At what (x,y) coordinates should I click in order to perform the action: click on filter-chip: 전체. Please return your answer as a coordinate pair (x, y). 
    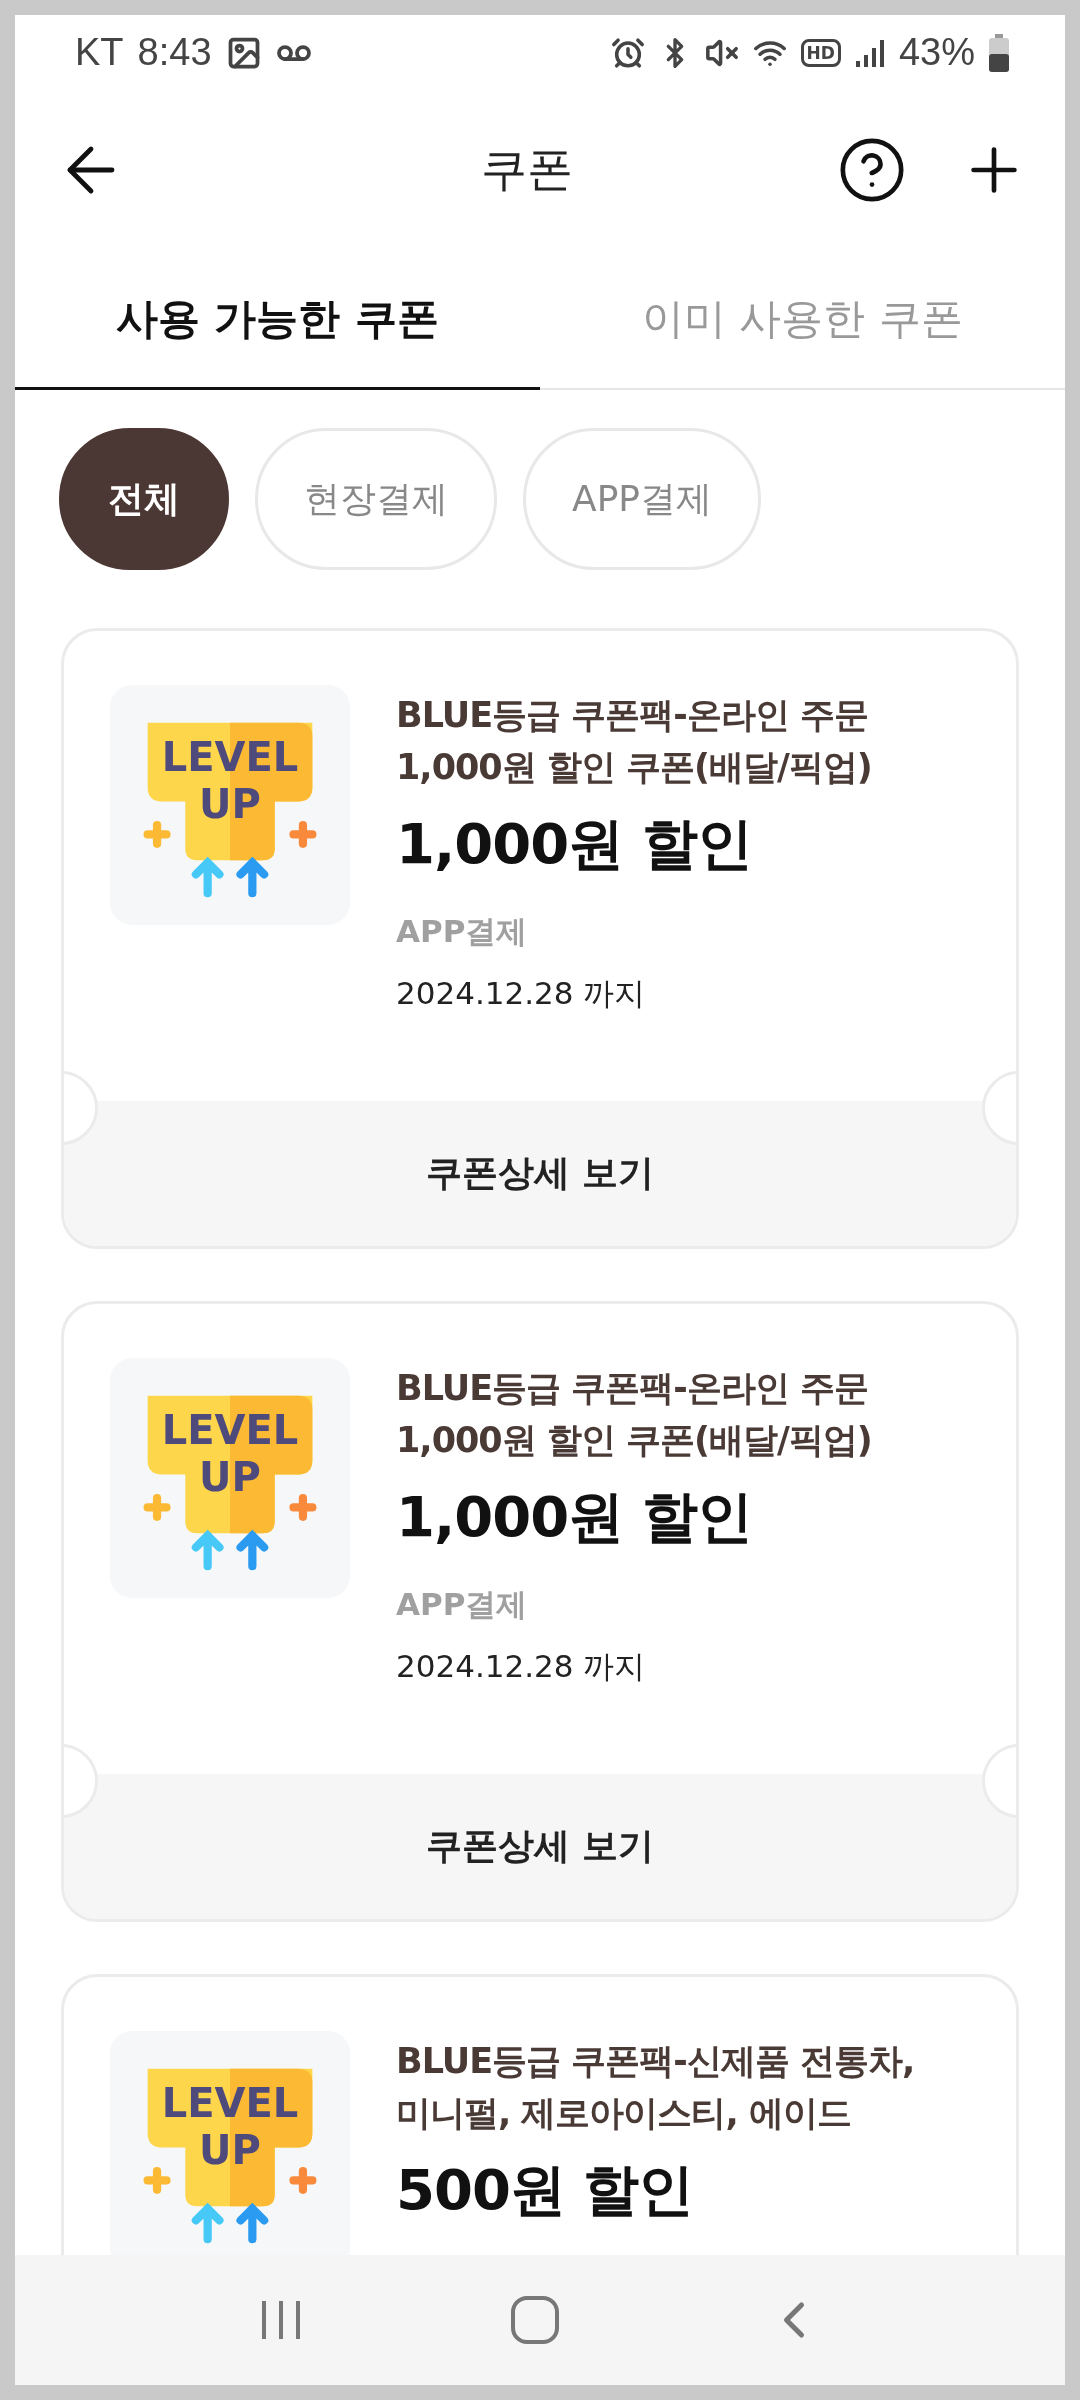
    Looking at the image, I should click on (144, 499).